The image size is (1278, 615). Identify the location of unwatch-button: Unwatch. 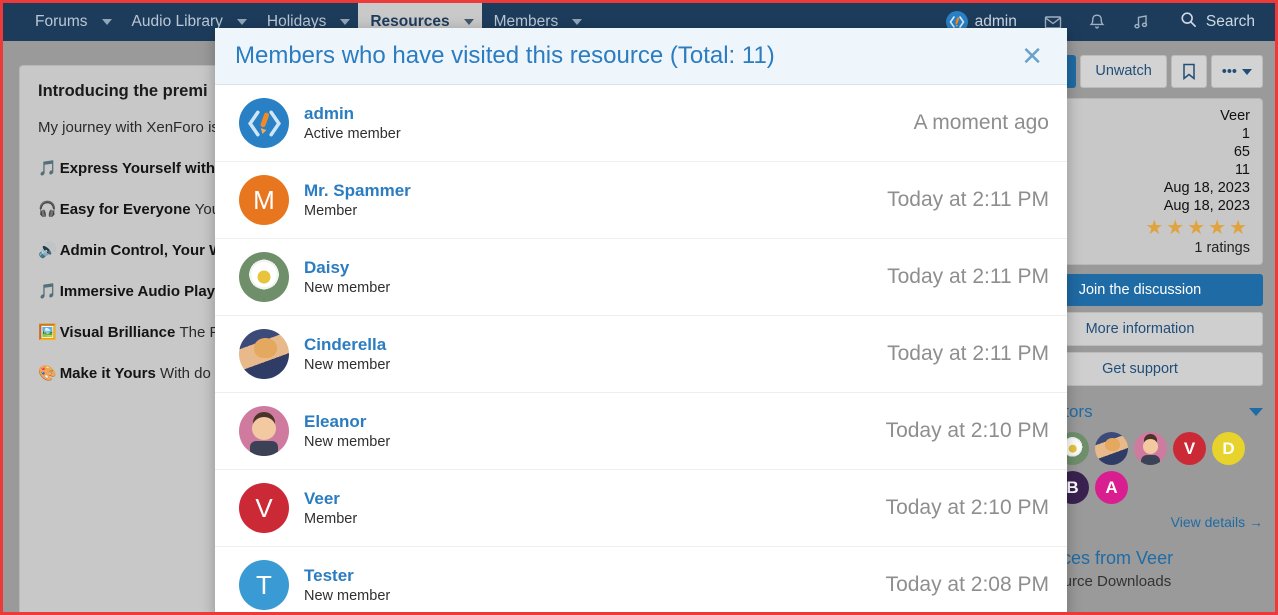
(1123, 71).